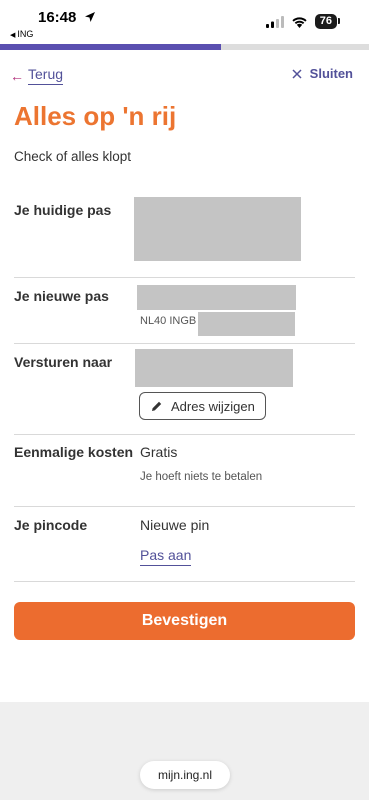 The image size is (369, 800). I want to click on battery-indicator: 76, so click(327, 21).